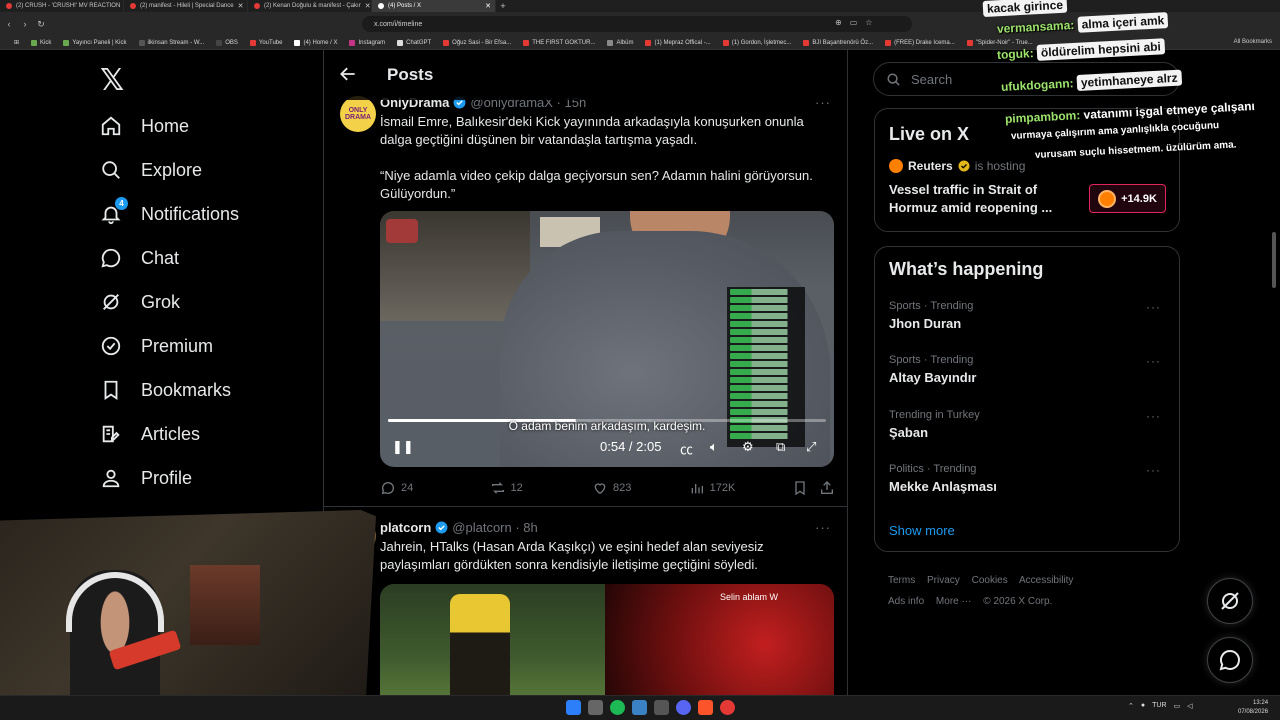  What do you see at coordinates (169, 214) in the screenshot?
I see `nav-notifications: 4 Notifications` at bounding box center [169, 214].